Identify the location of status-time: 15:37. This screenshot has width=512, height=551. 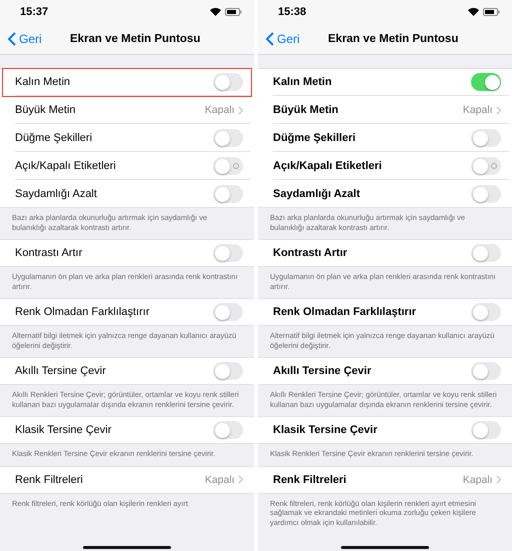
(34, 12).